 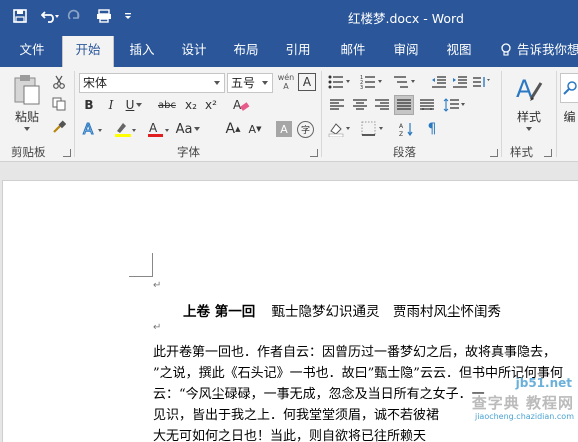 I want to click on watermark-url: jiaocheng.chazidian.com, so click(x=524, y=416).